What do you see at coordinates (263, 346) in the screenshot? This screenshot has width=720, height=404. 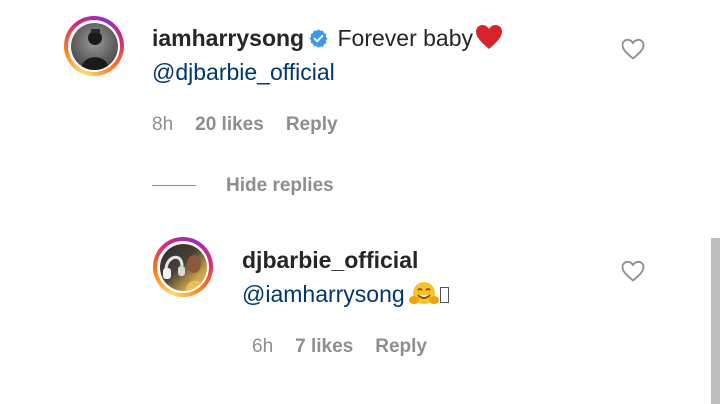 I see `comment-time: 6h` at bounding box center [263, 346].